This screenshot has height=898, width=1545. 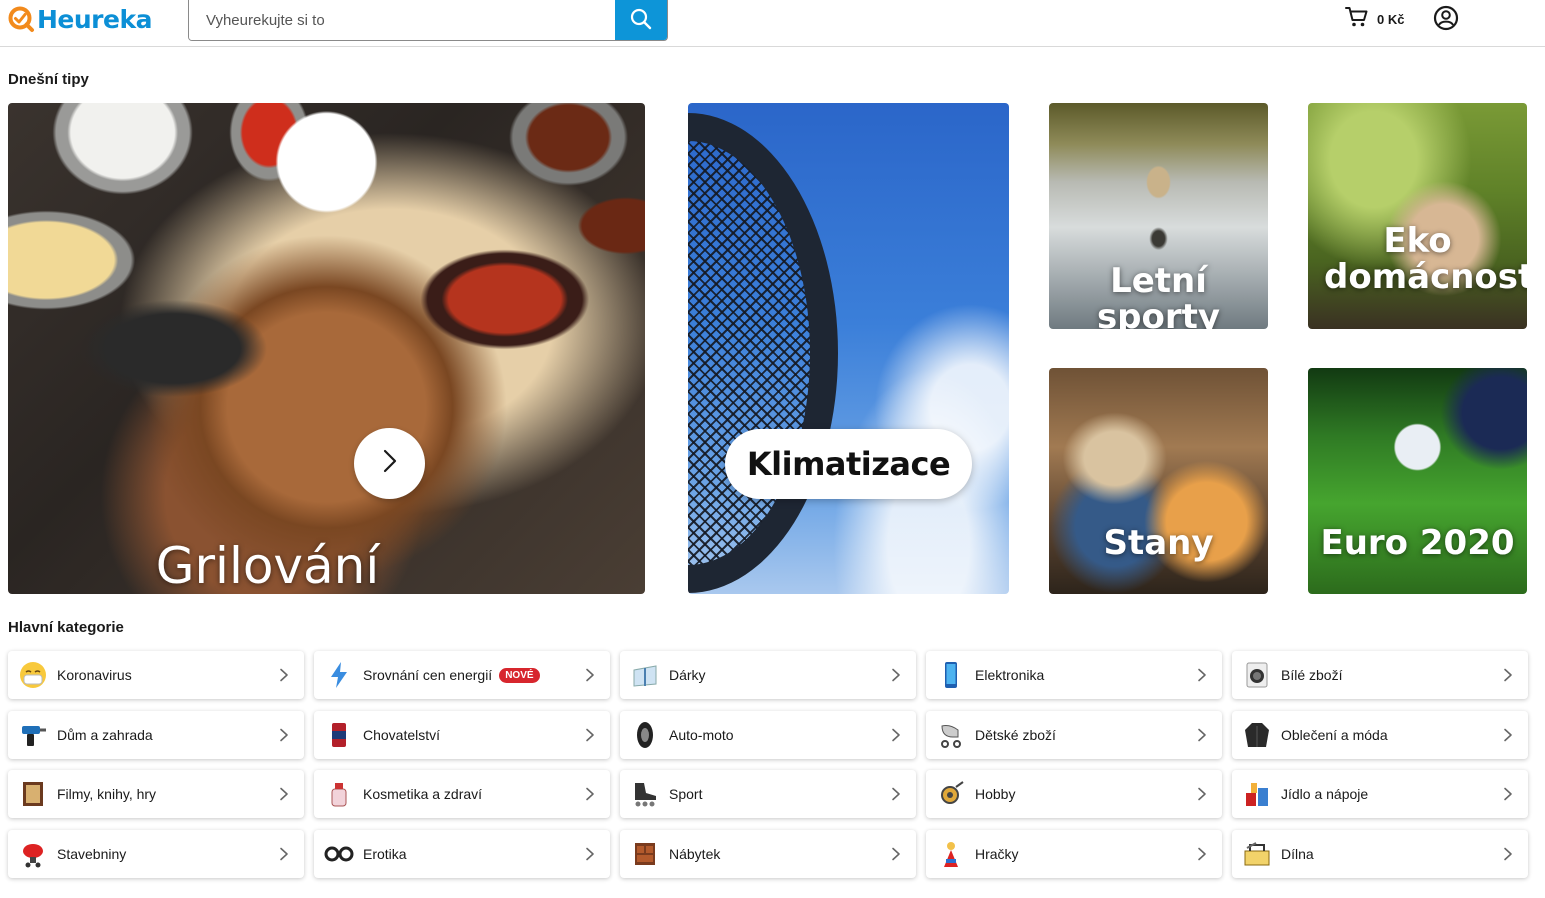 I want to click on tip-tile-euro-2020: Euro 2020, so click(x=1417, y=481).